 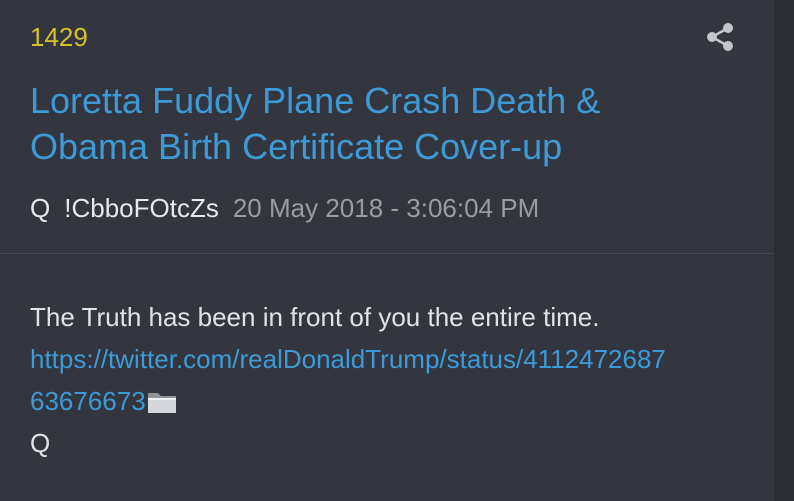 I want to click on post-meta: Q !CbboFOtcZs 20 May 2018 - 3:06:04 PM, so click(x=284, y=208).